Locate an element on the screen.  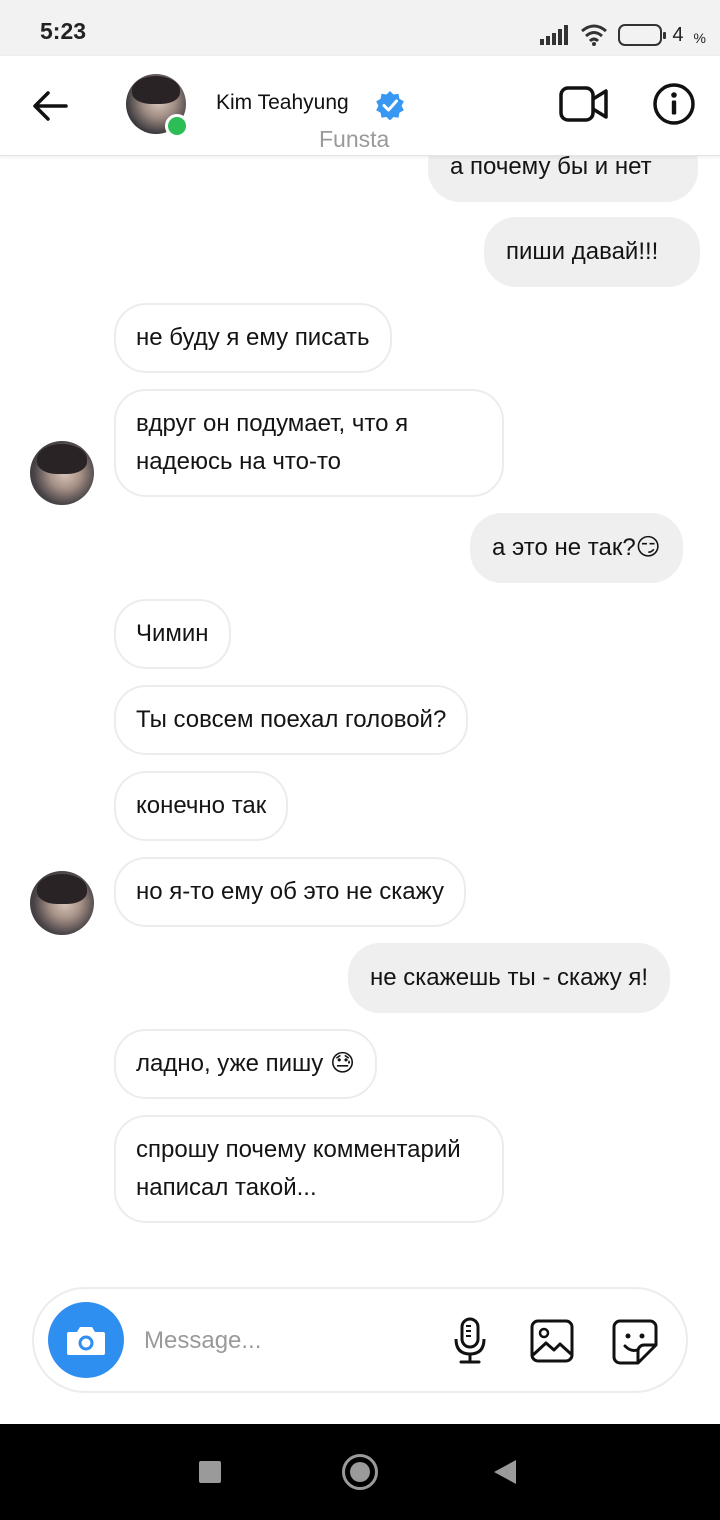
info-icon is located at coordinates (674, 104).